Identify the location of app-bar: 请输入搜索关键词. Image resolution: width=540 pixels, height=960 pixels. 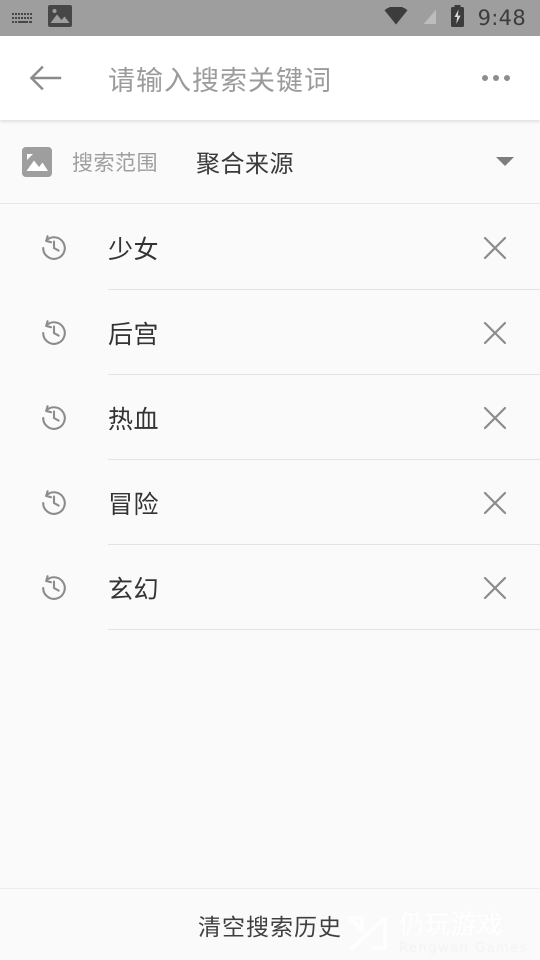
(270, 78).